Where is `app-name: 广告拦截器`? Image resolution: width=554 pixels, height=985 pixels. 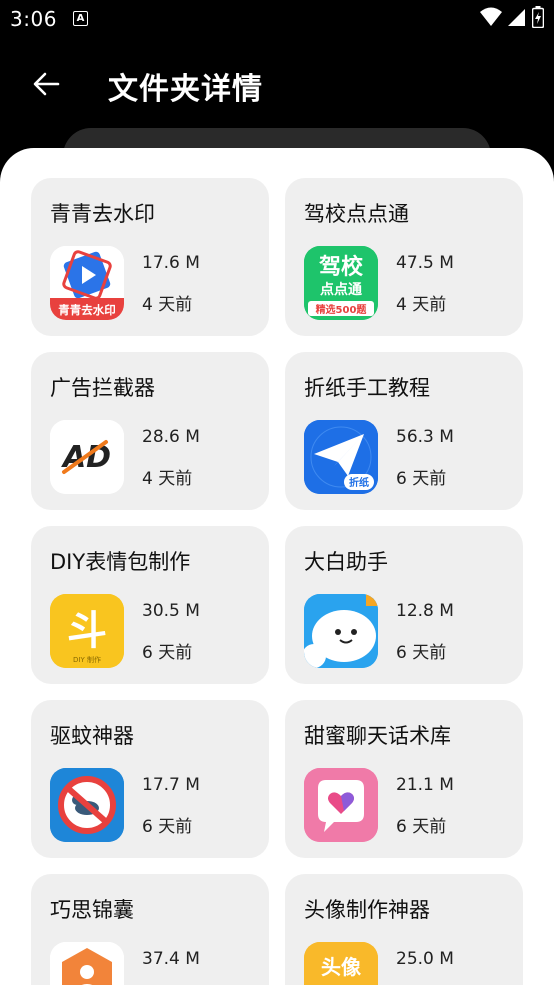
app-name: 广告拦截器 is located at coordinates (102, 388).